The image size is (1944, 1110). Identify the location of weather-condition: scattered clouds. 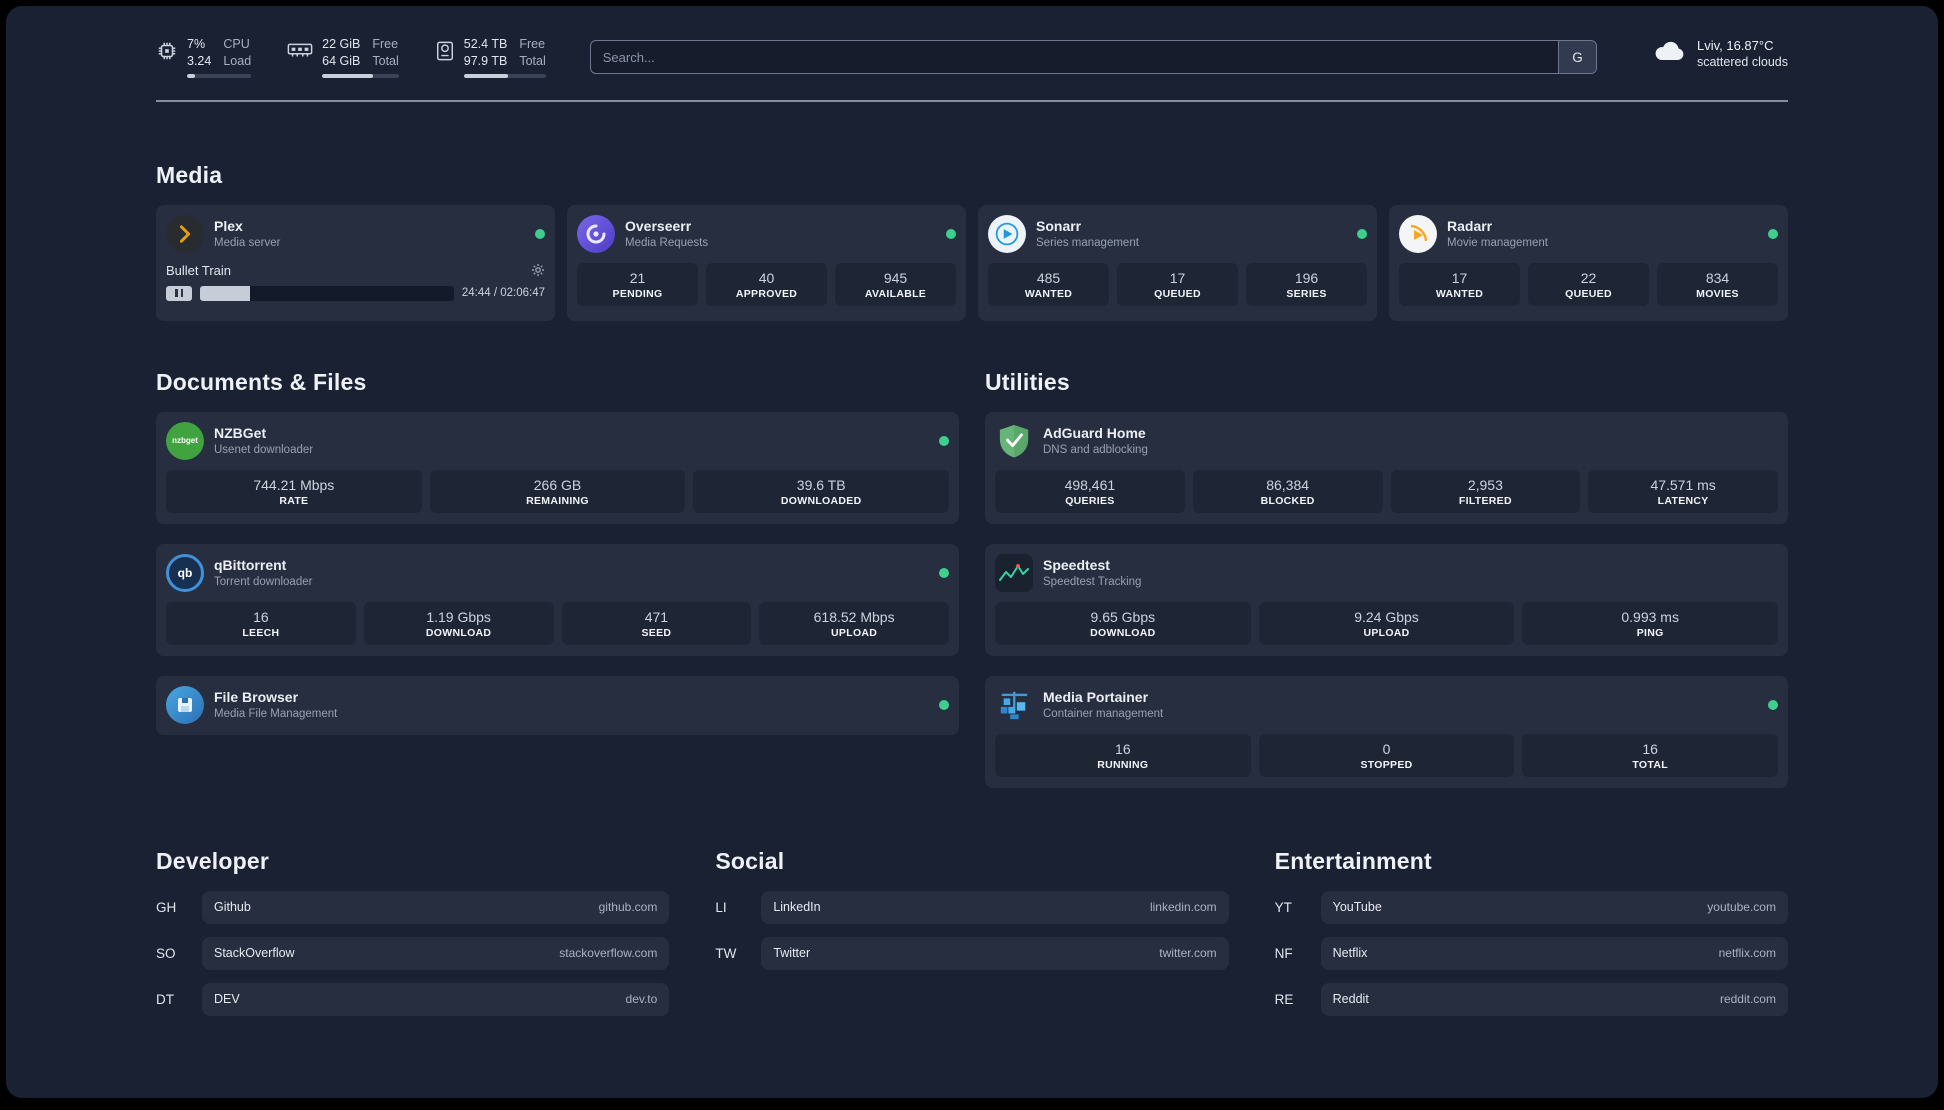
(1742, 62).